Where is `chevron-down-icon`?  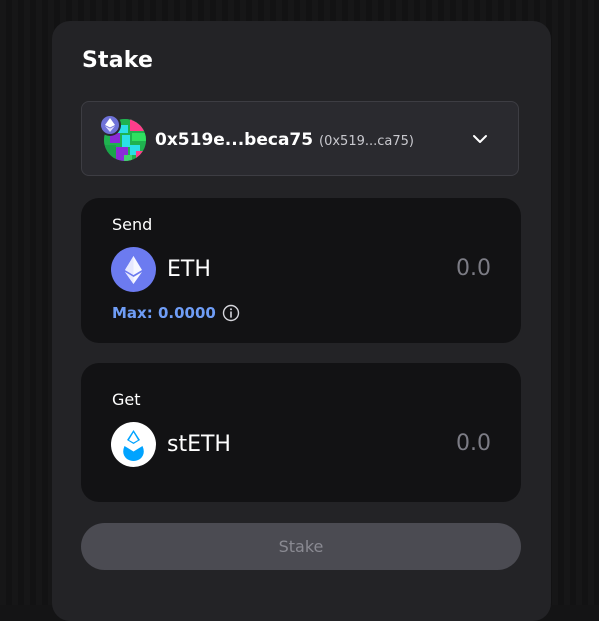
chevron-down-icon is located at coordinates (480, 139).